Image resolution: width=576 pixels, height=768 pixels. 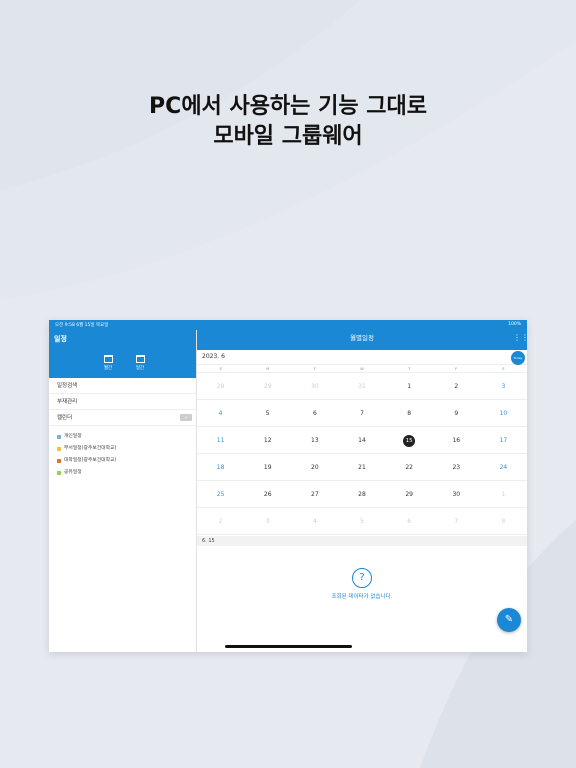 I want to click on menu-item-absence: 부재관리, so click(x=122, y=402).